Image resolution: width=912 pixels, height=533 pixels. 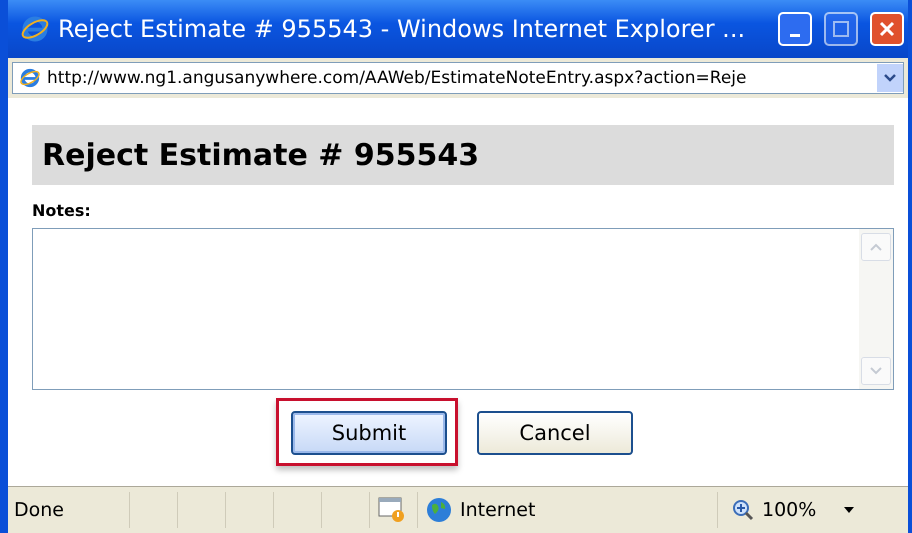 What do you see at coordinates (369, 433) in the screenshot?
I see `form-button: Submit` at bounding box center [369, 433].